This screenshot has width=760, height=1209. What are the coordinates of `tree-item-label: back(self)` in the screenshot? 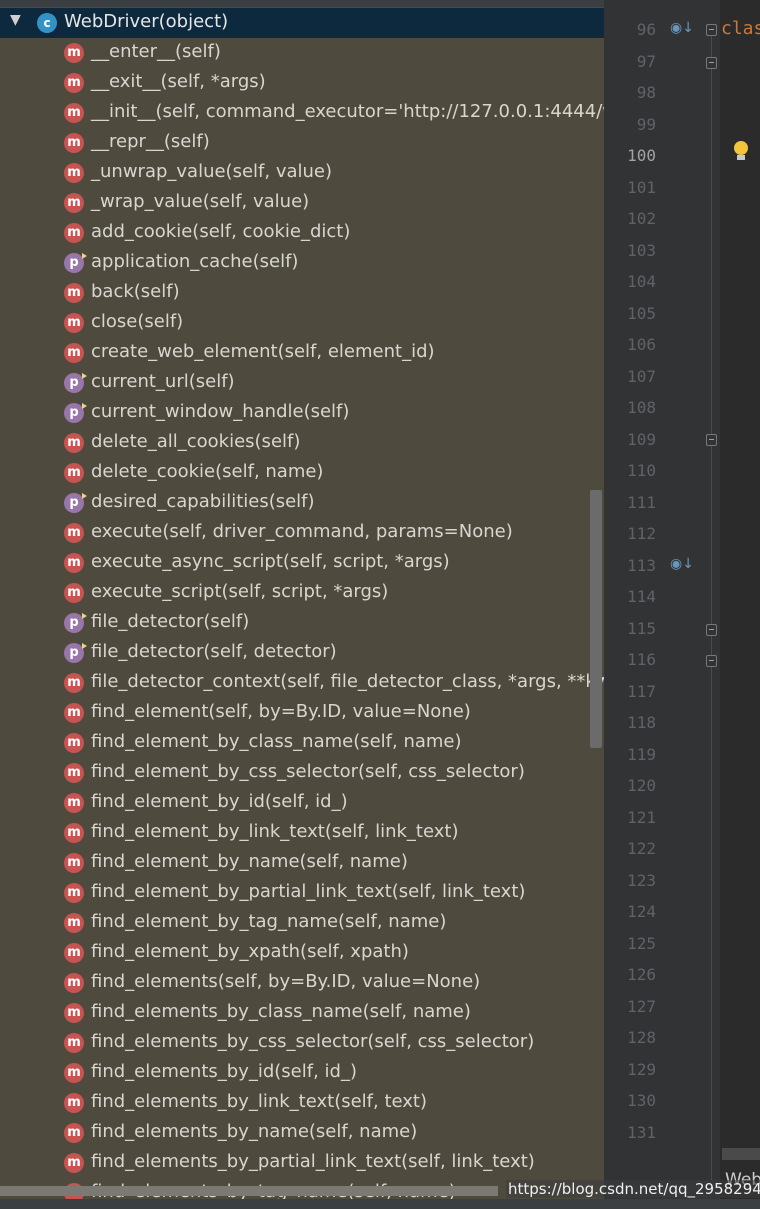 It's located at (135, 291).